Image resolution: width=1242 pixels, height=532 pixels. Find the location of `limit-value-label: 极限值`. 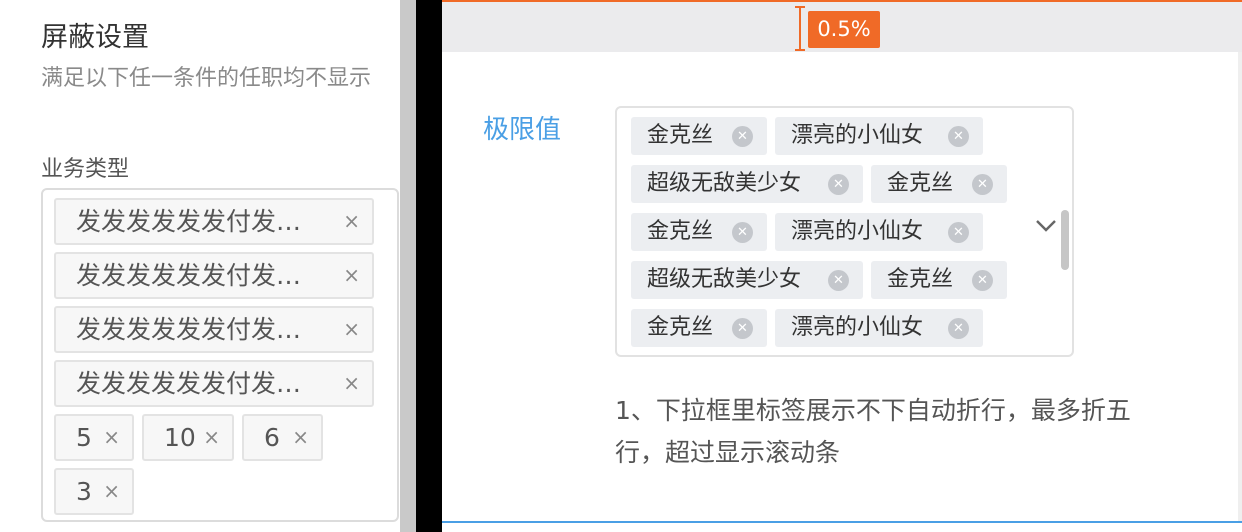

limit-value-label: 极限值 is located at coordinates (522, 130).